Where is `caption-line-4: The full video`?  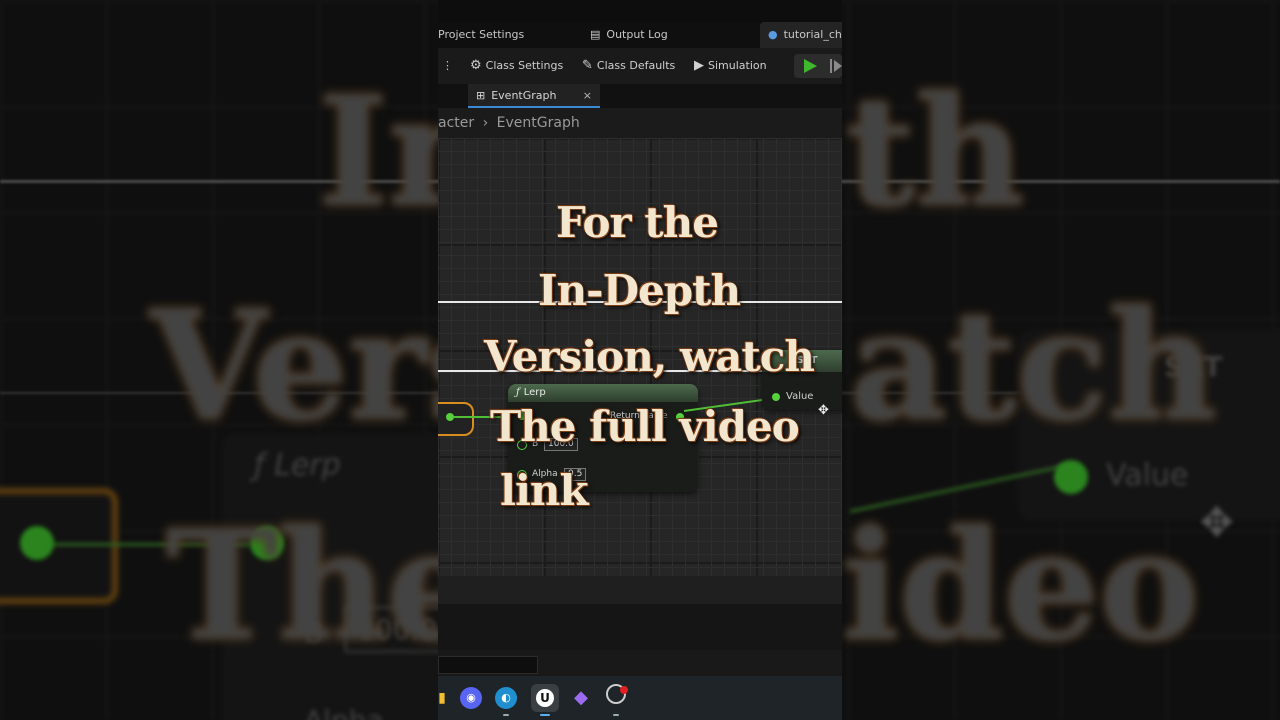
caption-line-4: The full video is located at coordinates (645, 426).